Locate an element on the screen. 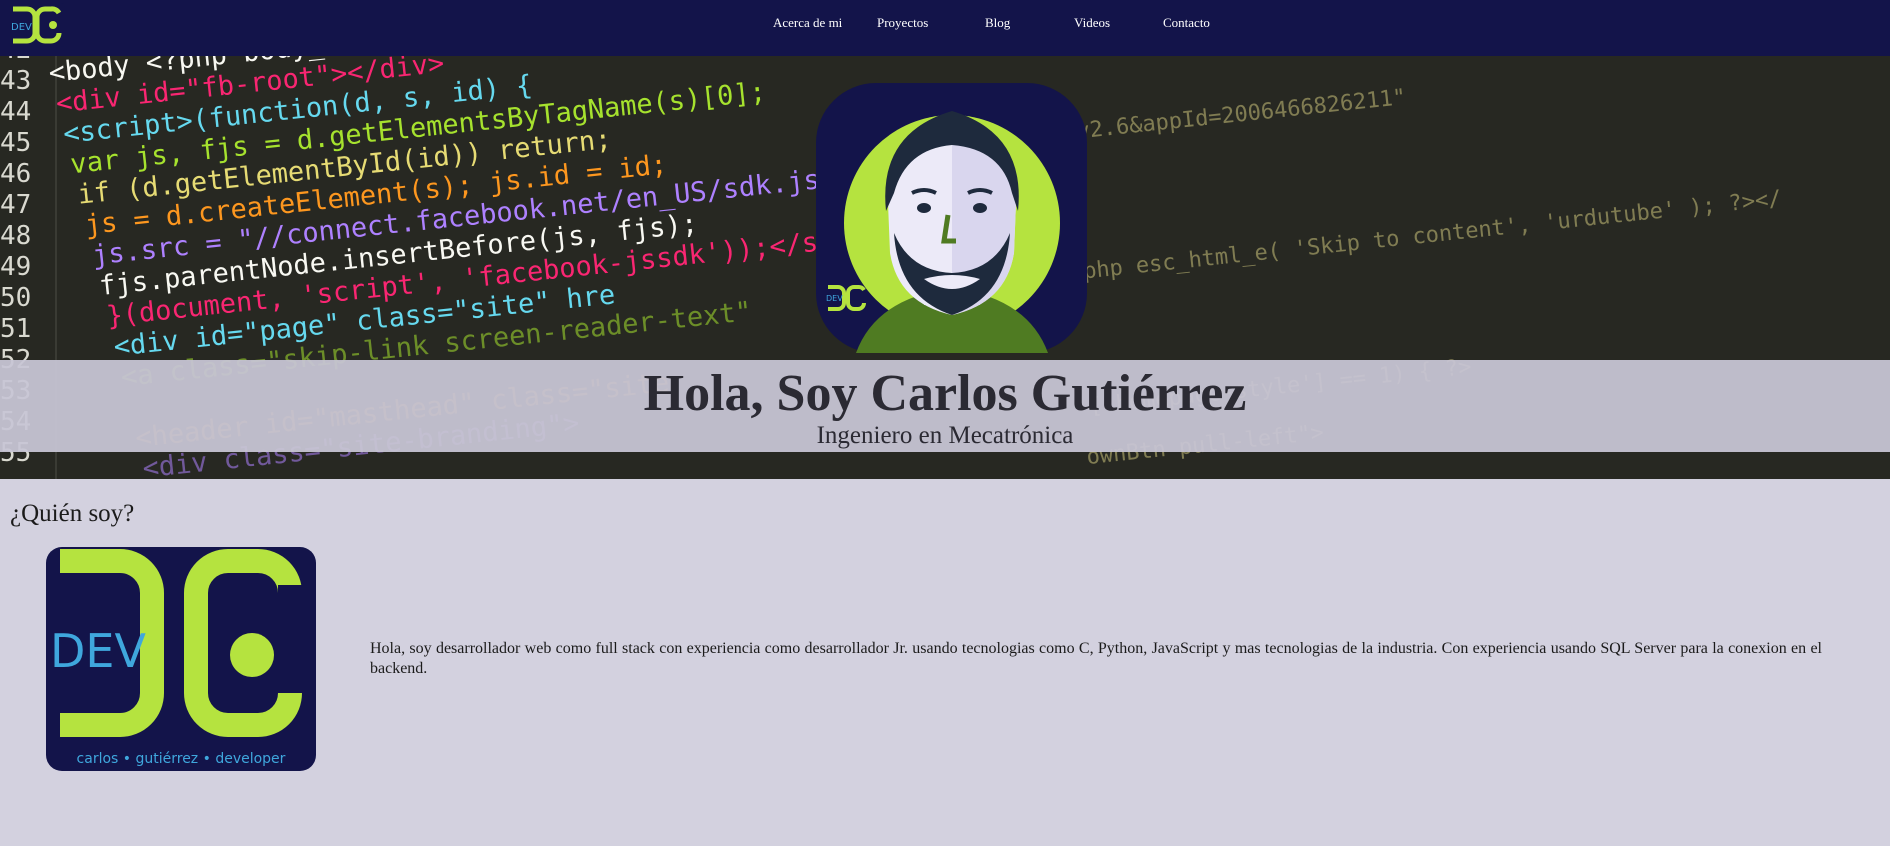 The height and width of the screenshot is (846, 1890). nav-link-videos: Videos is located at coordinates (1092, 23).